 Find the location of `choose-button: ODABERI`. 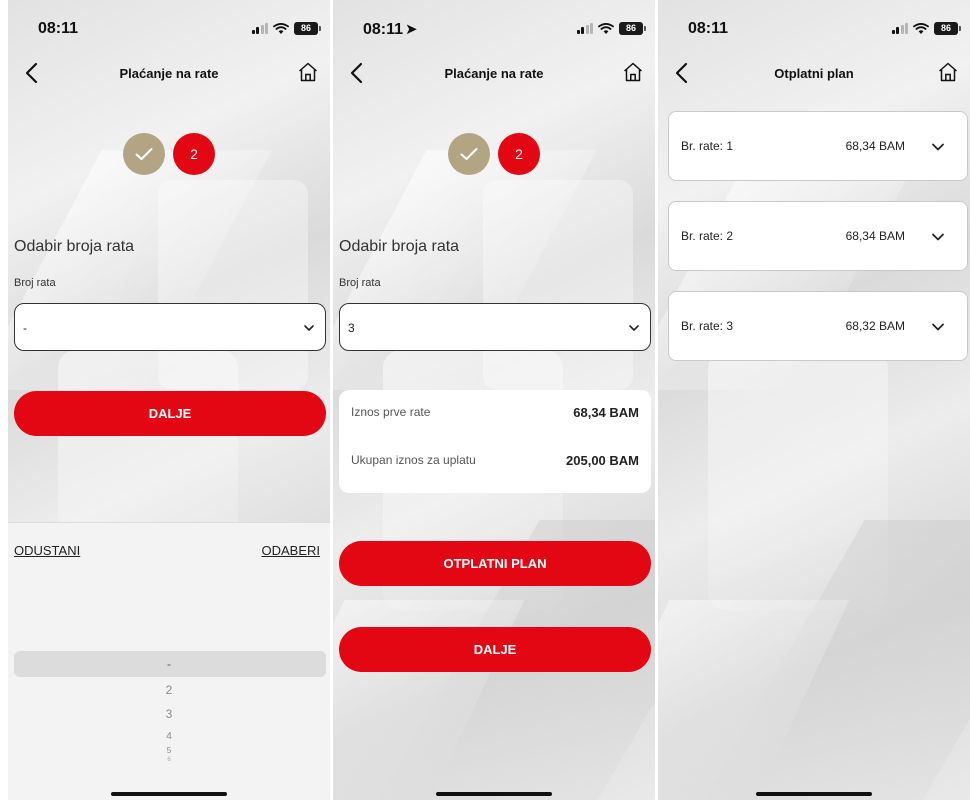

choose-button: ODABERI is located at coordinates (290, 550).